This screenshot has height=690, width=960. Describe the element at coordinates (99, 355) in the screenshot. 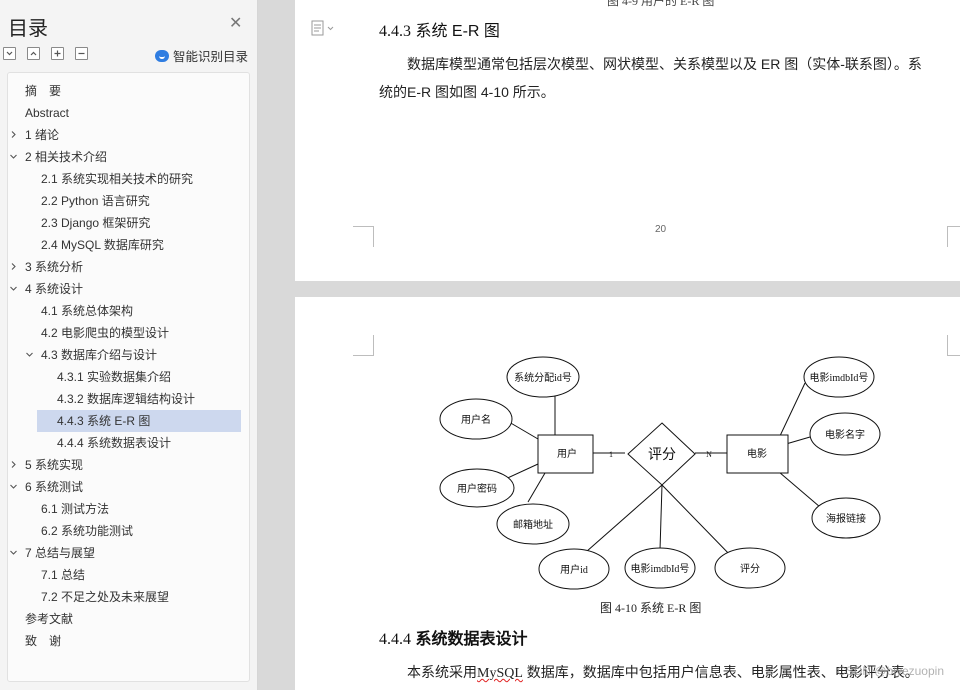

I see `toc-item-label: 4.3 数据库介绍与设计` at that location.